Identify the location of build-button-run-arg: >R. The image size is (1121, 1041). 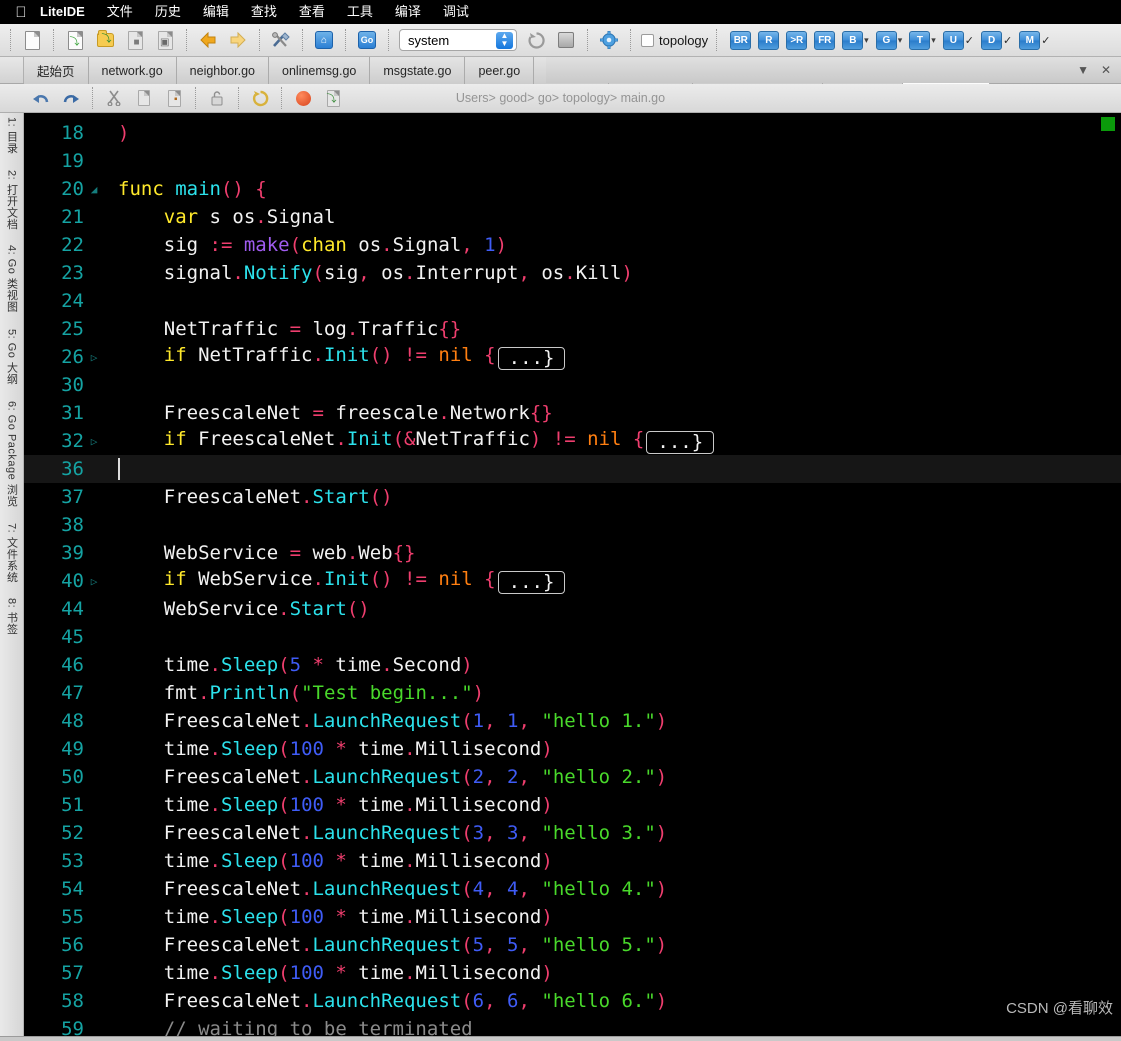
(797, 40).